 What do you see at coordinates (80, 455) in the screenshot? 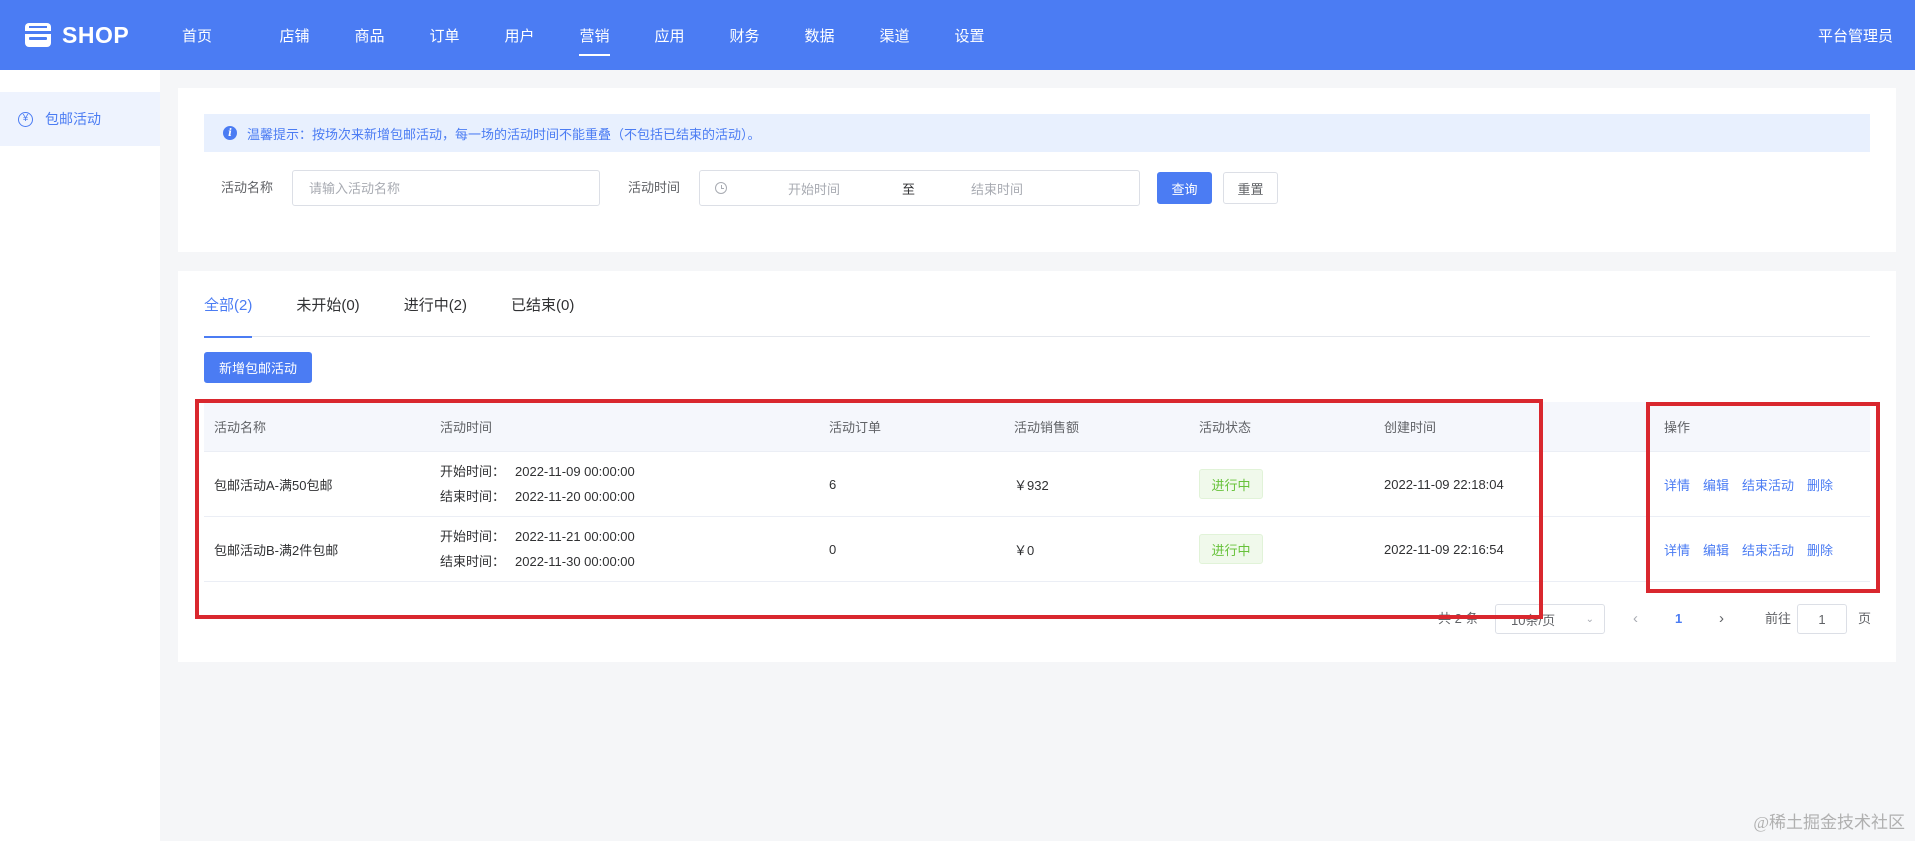
I see `sidebar: ¥ 包邮活动` at bounding box center [80, 455].